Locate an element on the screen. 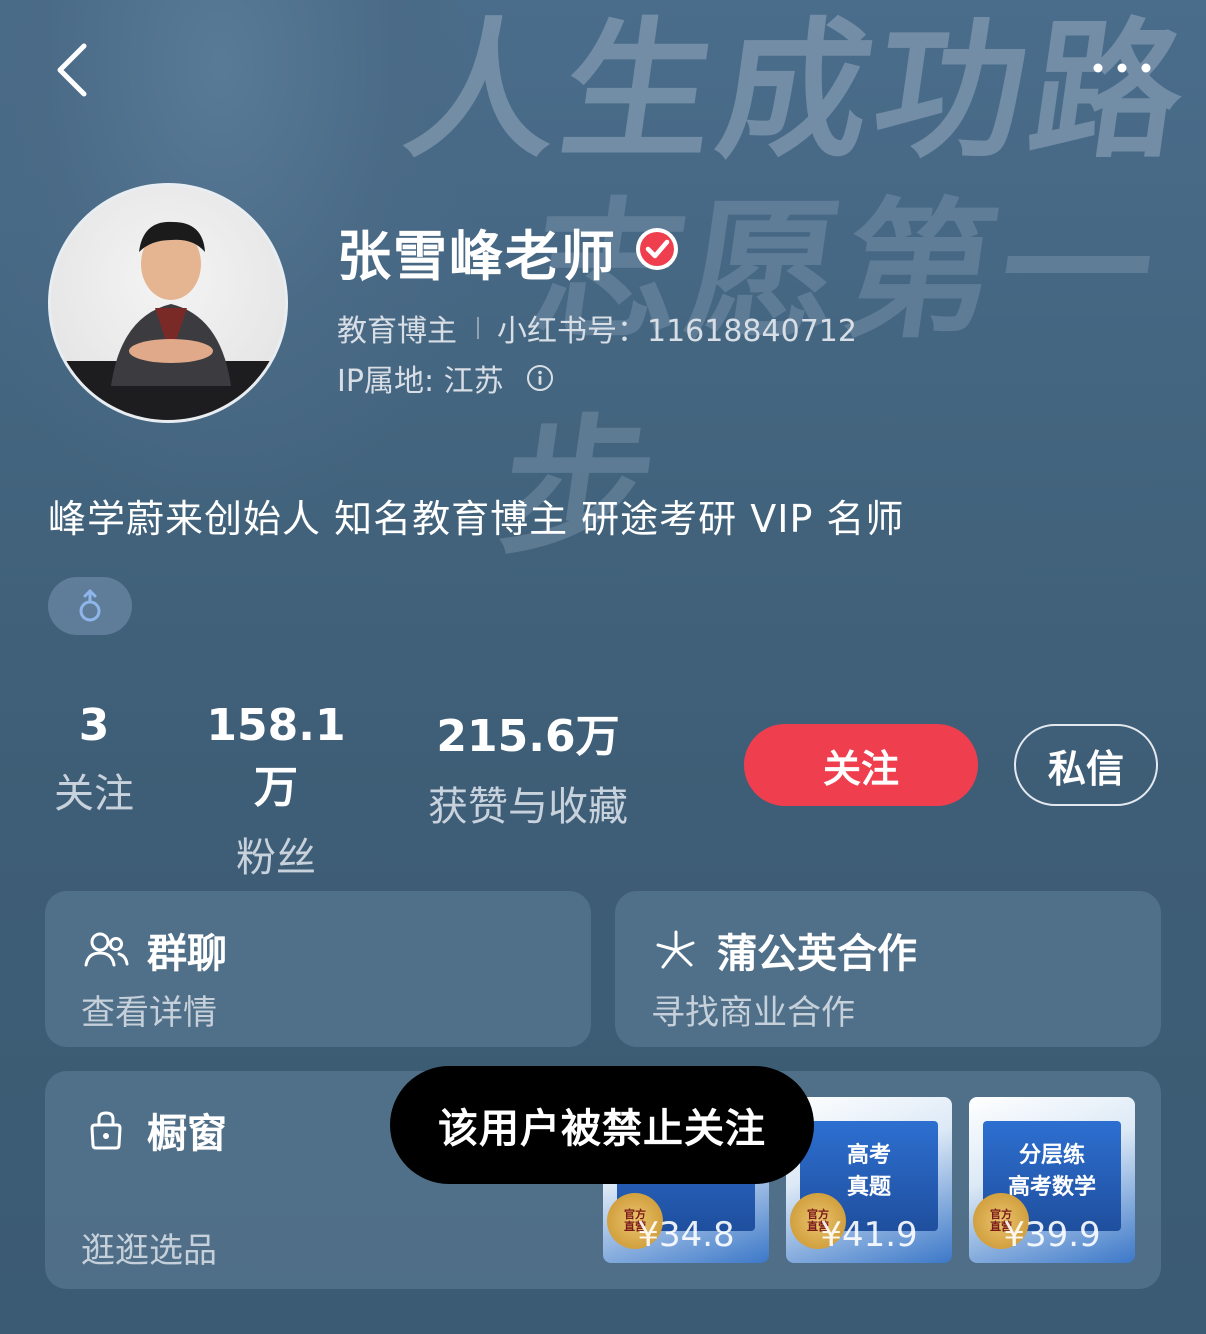 This screenshot has width=1206, height=1334. male-icon is located at coordinates (90, 605).